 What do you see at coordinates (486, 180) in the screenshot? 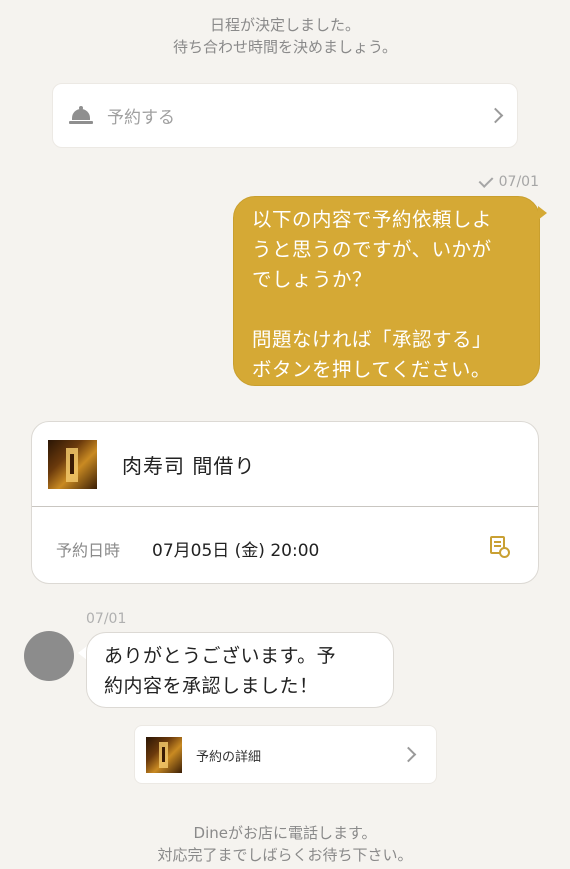
I see `check-icon` at bounding box center [486, 180].